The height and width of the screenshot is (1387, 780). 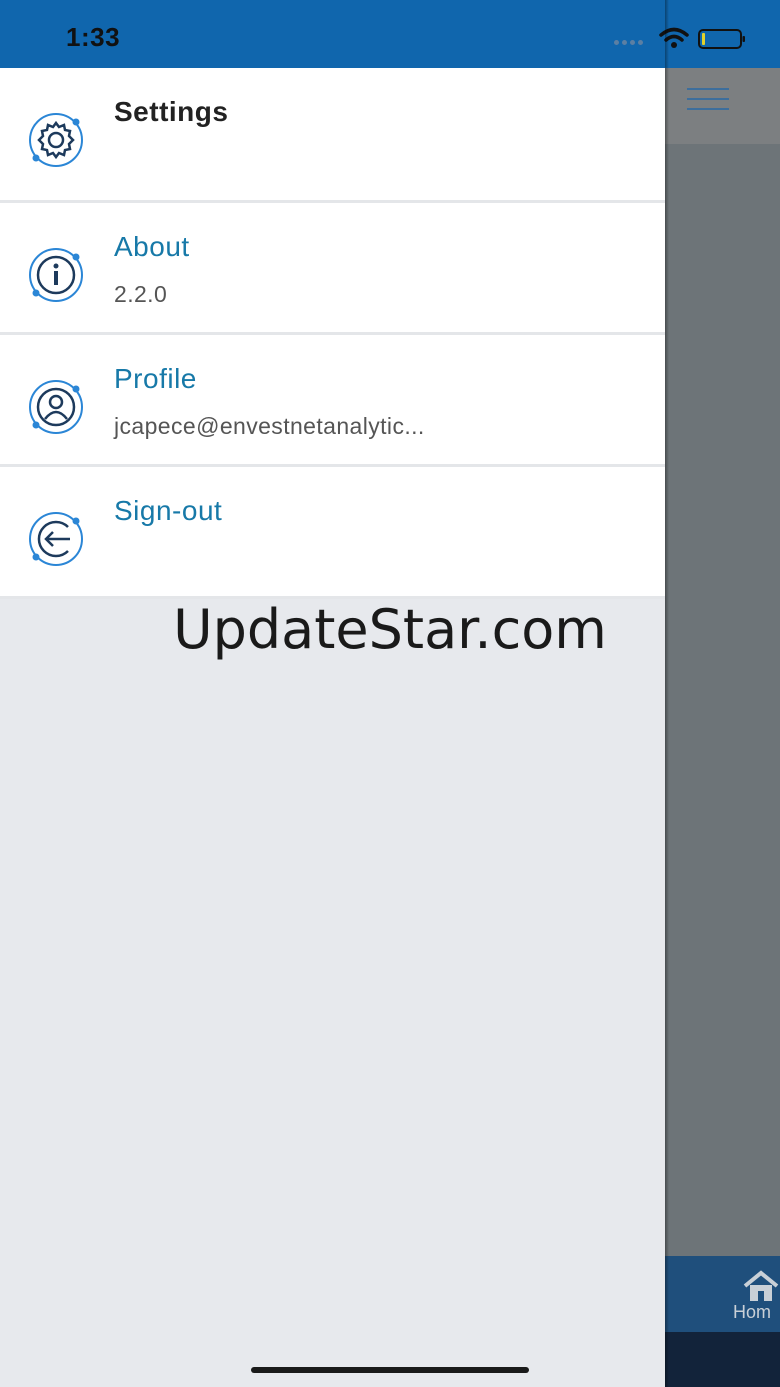 What do you see at coordinates (332, 135) in the screenshot?
I see `menu-item-settings: Settings` at bounding box center [332, 135].